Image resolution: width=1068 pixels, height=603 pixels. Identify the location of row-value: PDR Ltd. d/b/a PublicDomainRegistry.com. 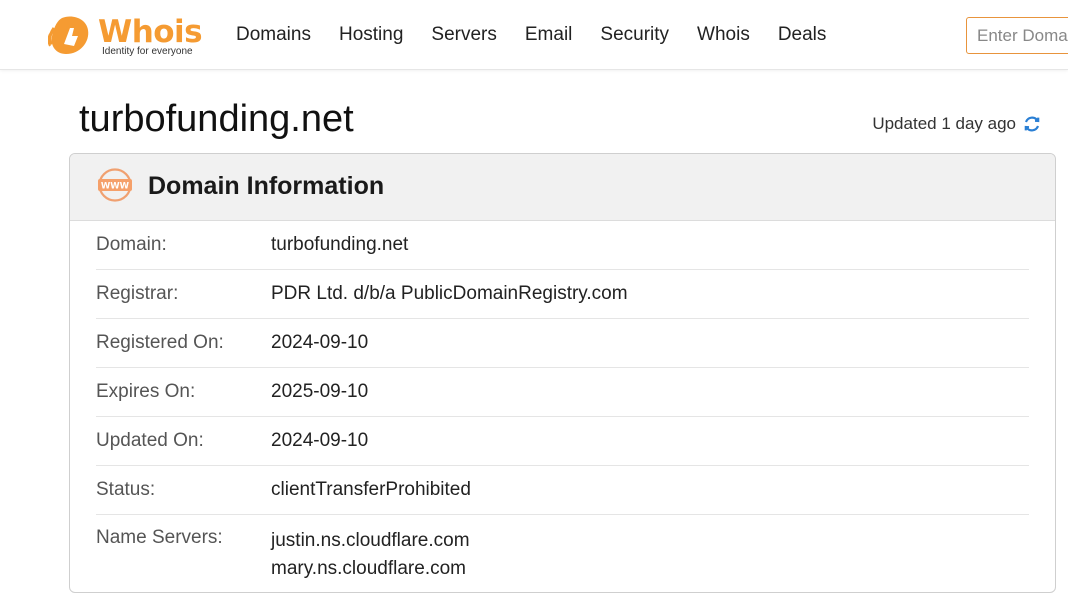
(449, 293).